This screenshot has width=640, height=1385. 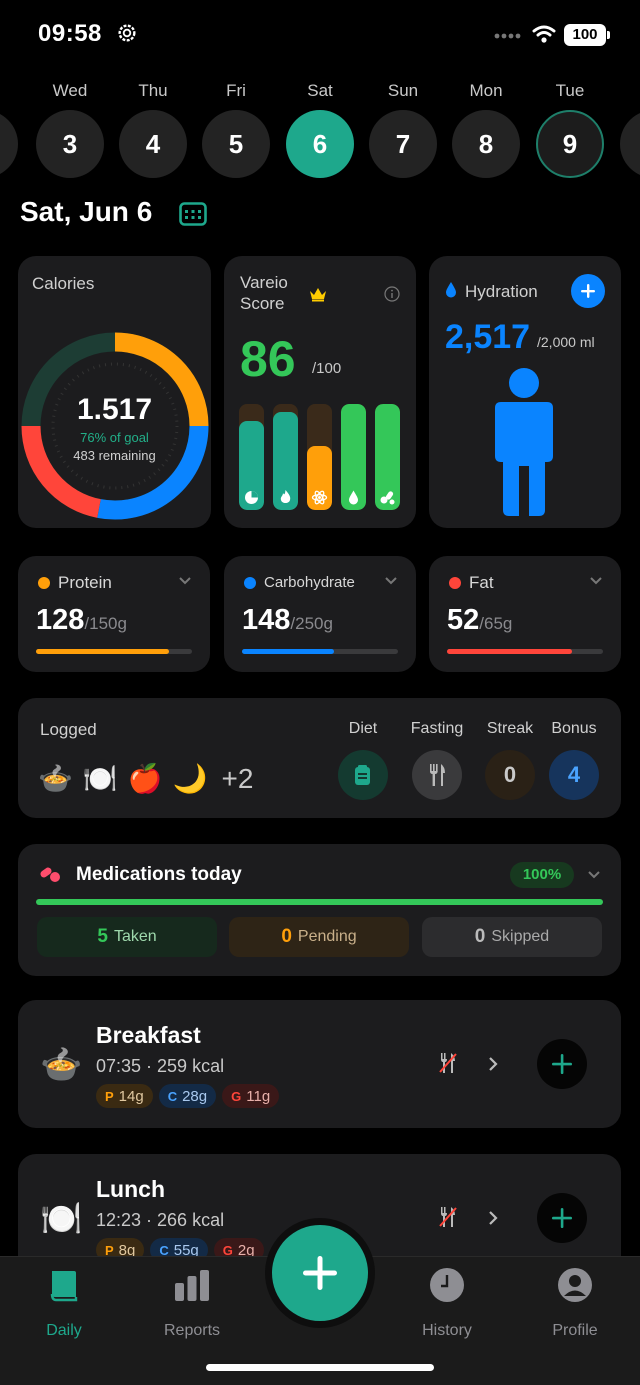 What do you see at coordinates (488, 337) in the screenshot?
I see `hydration-value: 2,517` at bounding box center [488, 337].